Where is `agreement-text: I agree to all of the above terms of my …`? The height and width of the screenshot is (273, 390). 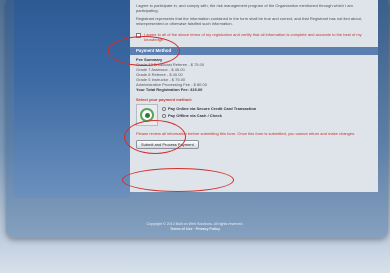
agreement-text: I agree to all of the above terms of my … is located at coordinates (253, 37).